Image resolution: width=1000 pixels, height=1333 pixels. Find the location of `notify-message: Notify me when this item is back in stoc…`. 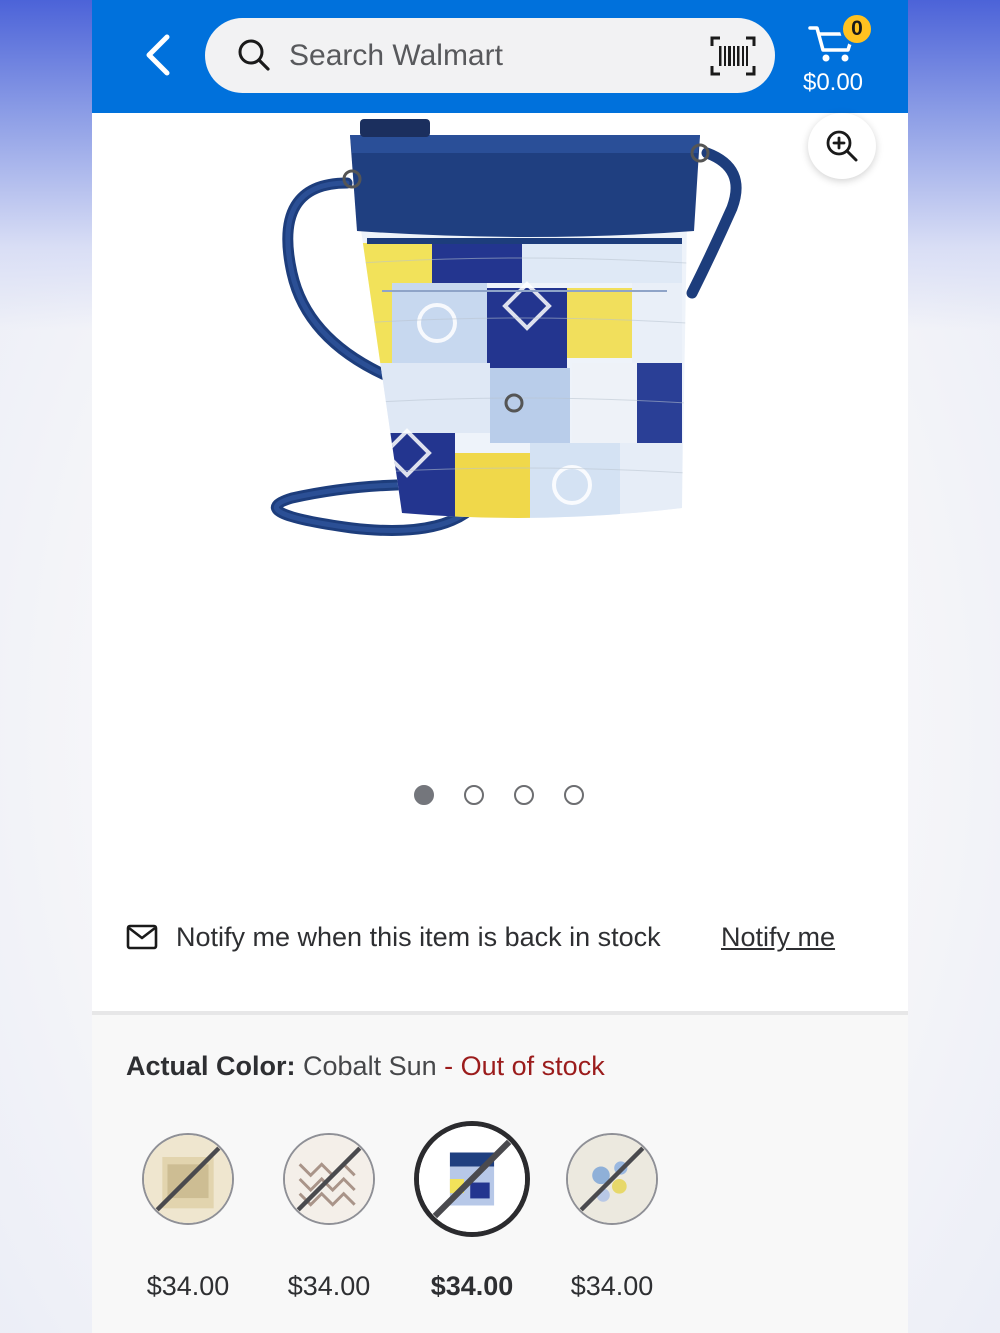

notify-message: Notify me when this item is back in stoc… is located at coordinates (418, 937).